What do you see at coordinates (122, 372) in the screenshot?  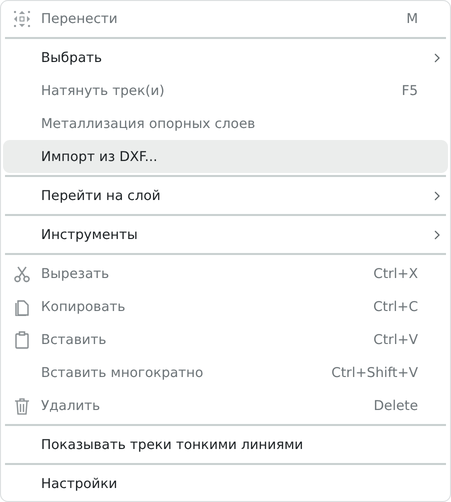 I see `item-label: Вставить многократно` at bounding box center [122, 372].